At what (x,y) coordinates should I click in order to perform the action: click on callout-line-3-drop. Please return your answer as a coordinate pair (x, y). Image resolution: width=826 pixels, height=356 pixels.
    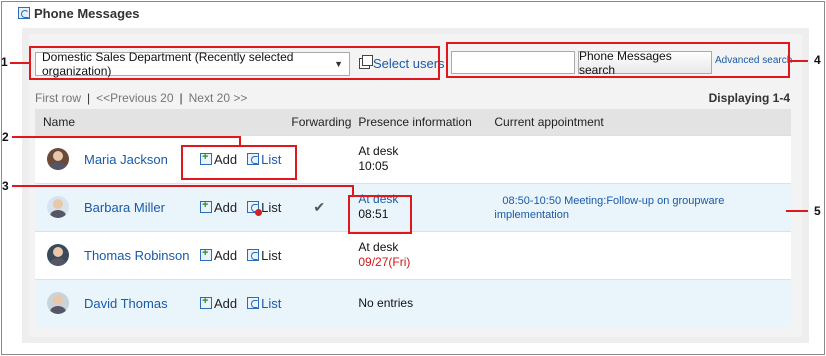
    Looking at the image, I should click on (353, 190).